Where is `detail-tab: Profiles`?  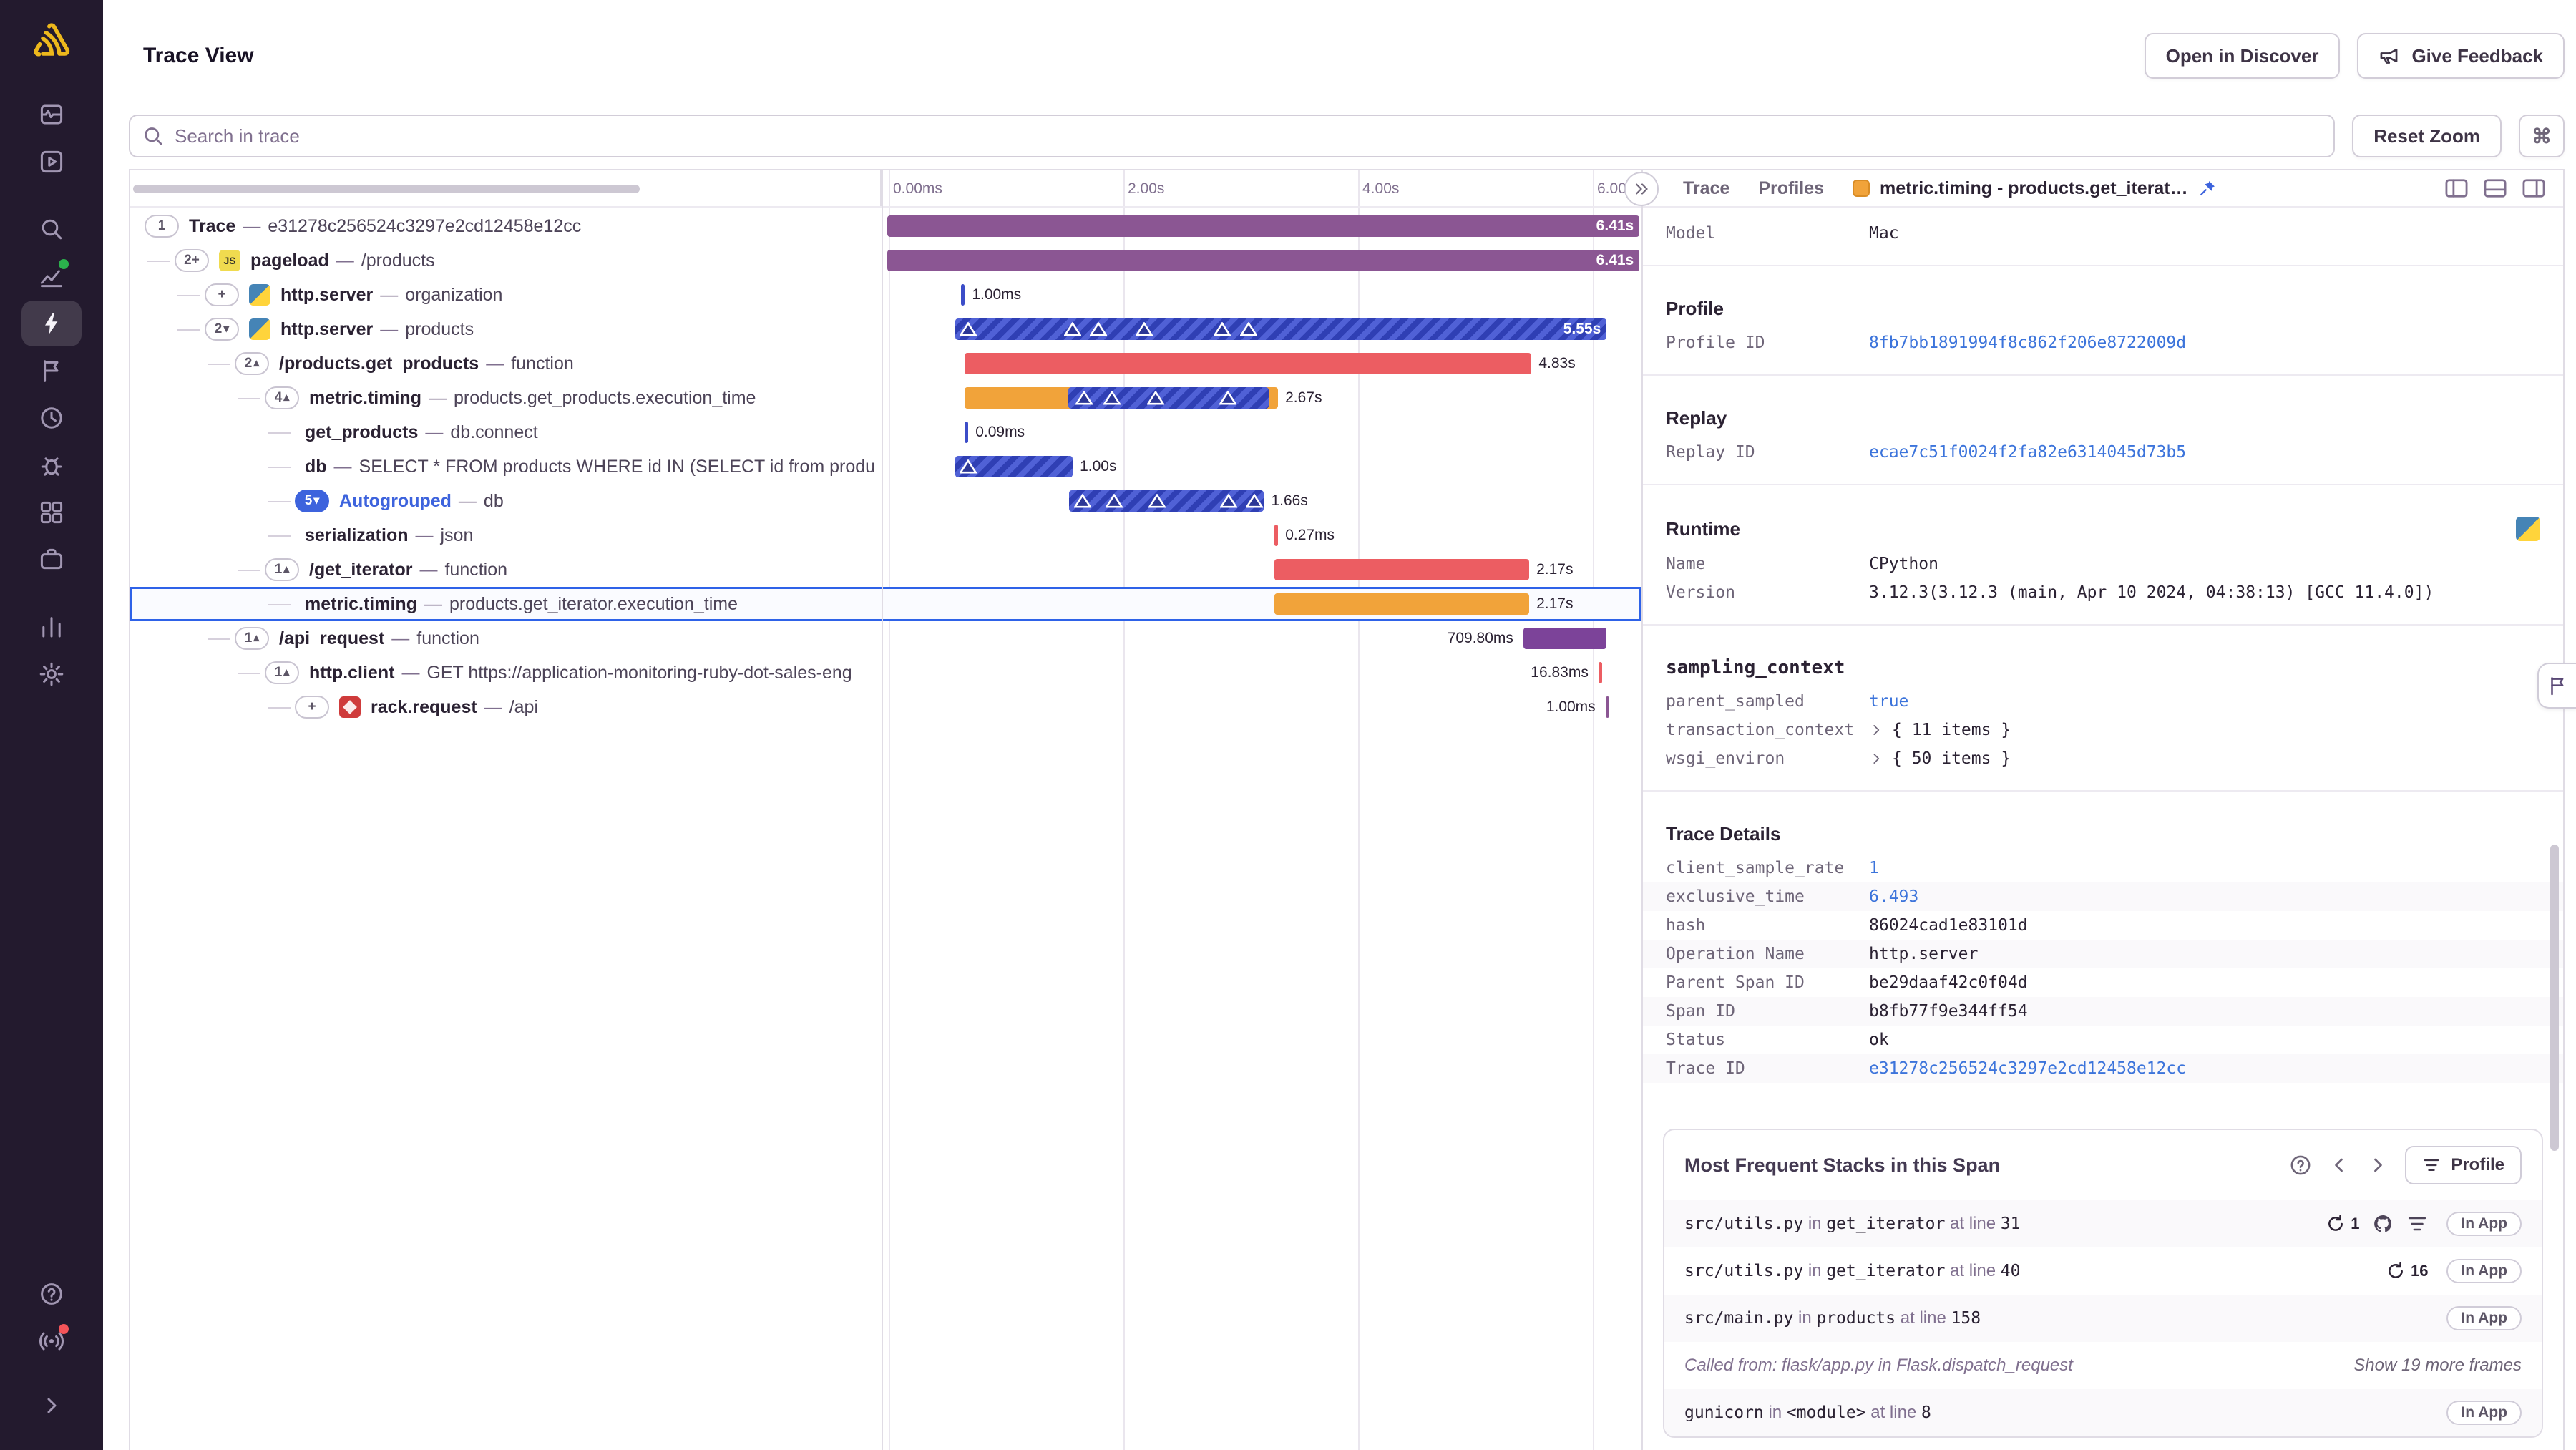 detail-tab: Profiles is located at coordinates (1791, 188).